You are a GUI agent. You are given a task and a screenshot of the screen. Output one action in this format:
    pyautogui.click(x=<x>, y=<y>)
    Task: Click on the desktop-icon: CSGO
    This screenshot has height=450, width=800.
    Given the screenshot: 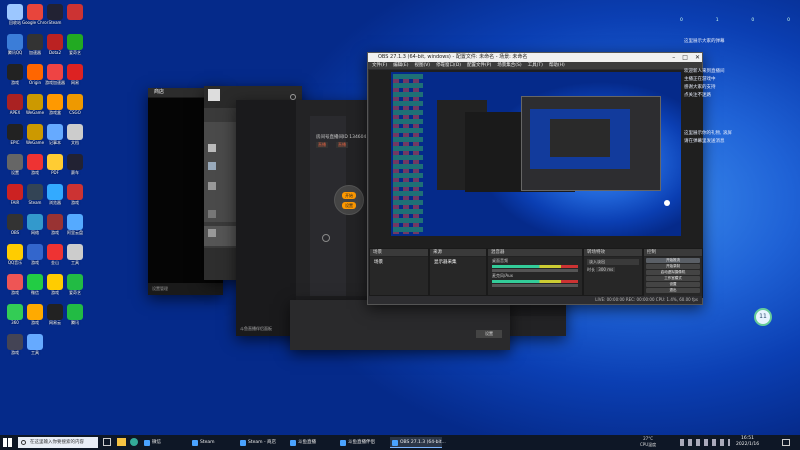 What is the action you would take?
    pyautogui.click(x=75, y=110)
    